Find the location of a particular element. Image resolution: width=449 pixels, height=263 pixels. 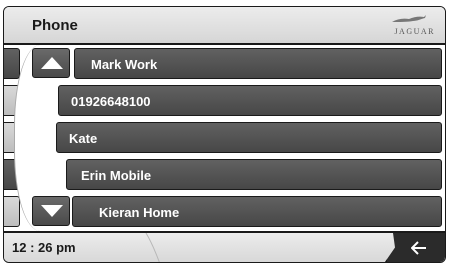

list-item: Mark Work is located at coordinates (258, 63).